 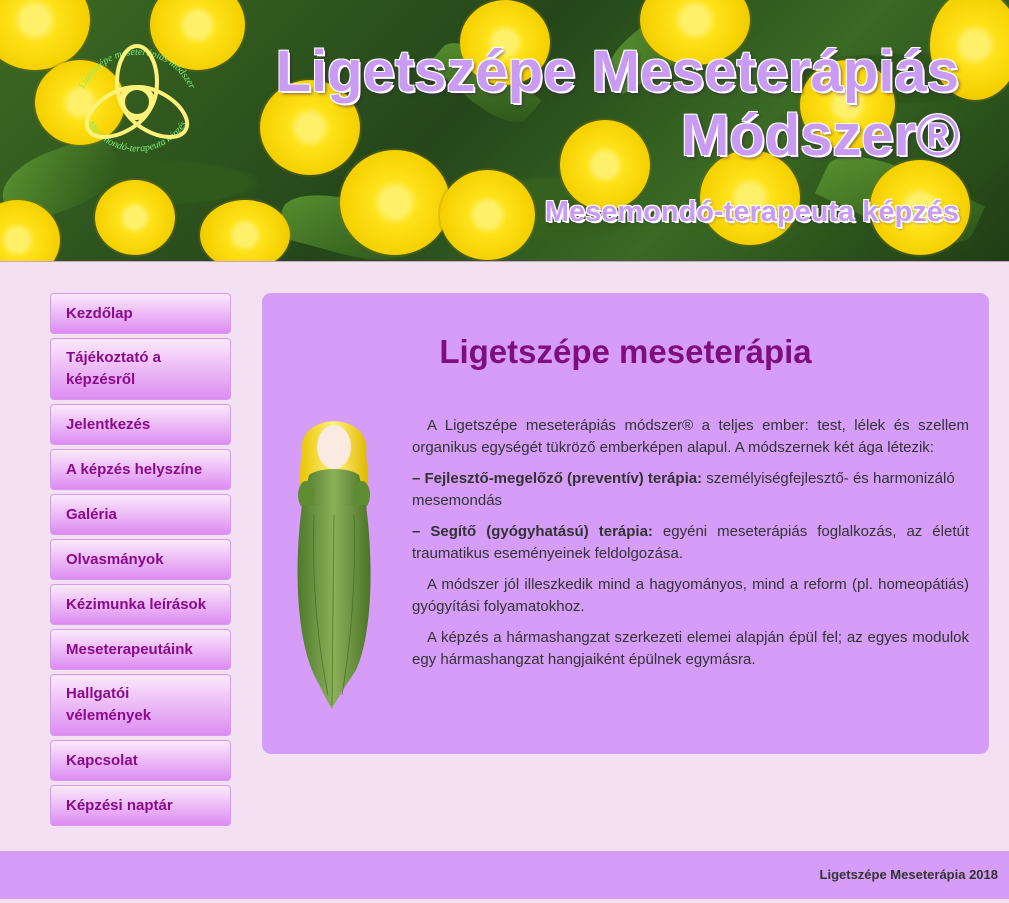 I want to click on page-title: Ligetszépe meseterápia, so click(x=625, y=351).